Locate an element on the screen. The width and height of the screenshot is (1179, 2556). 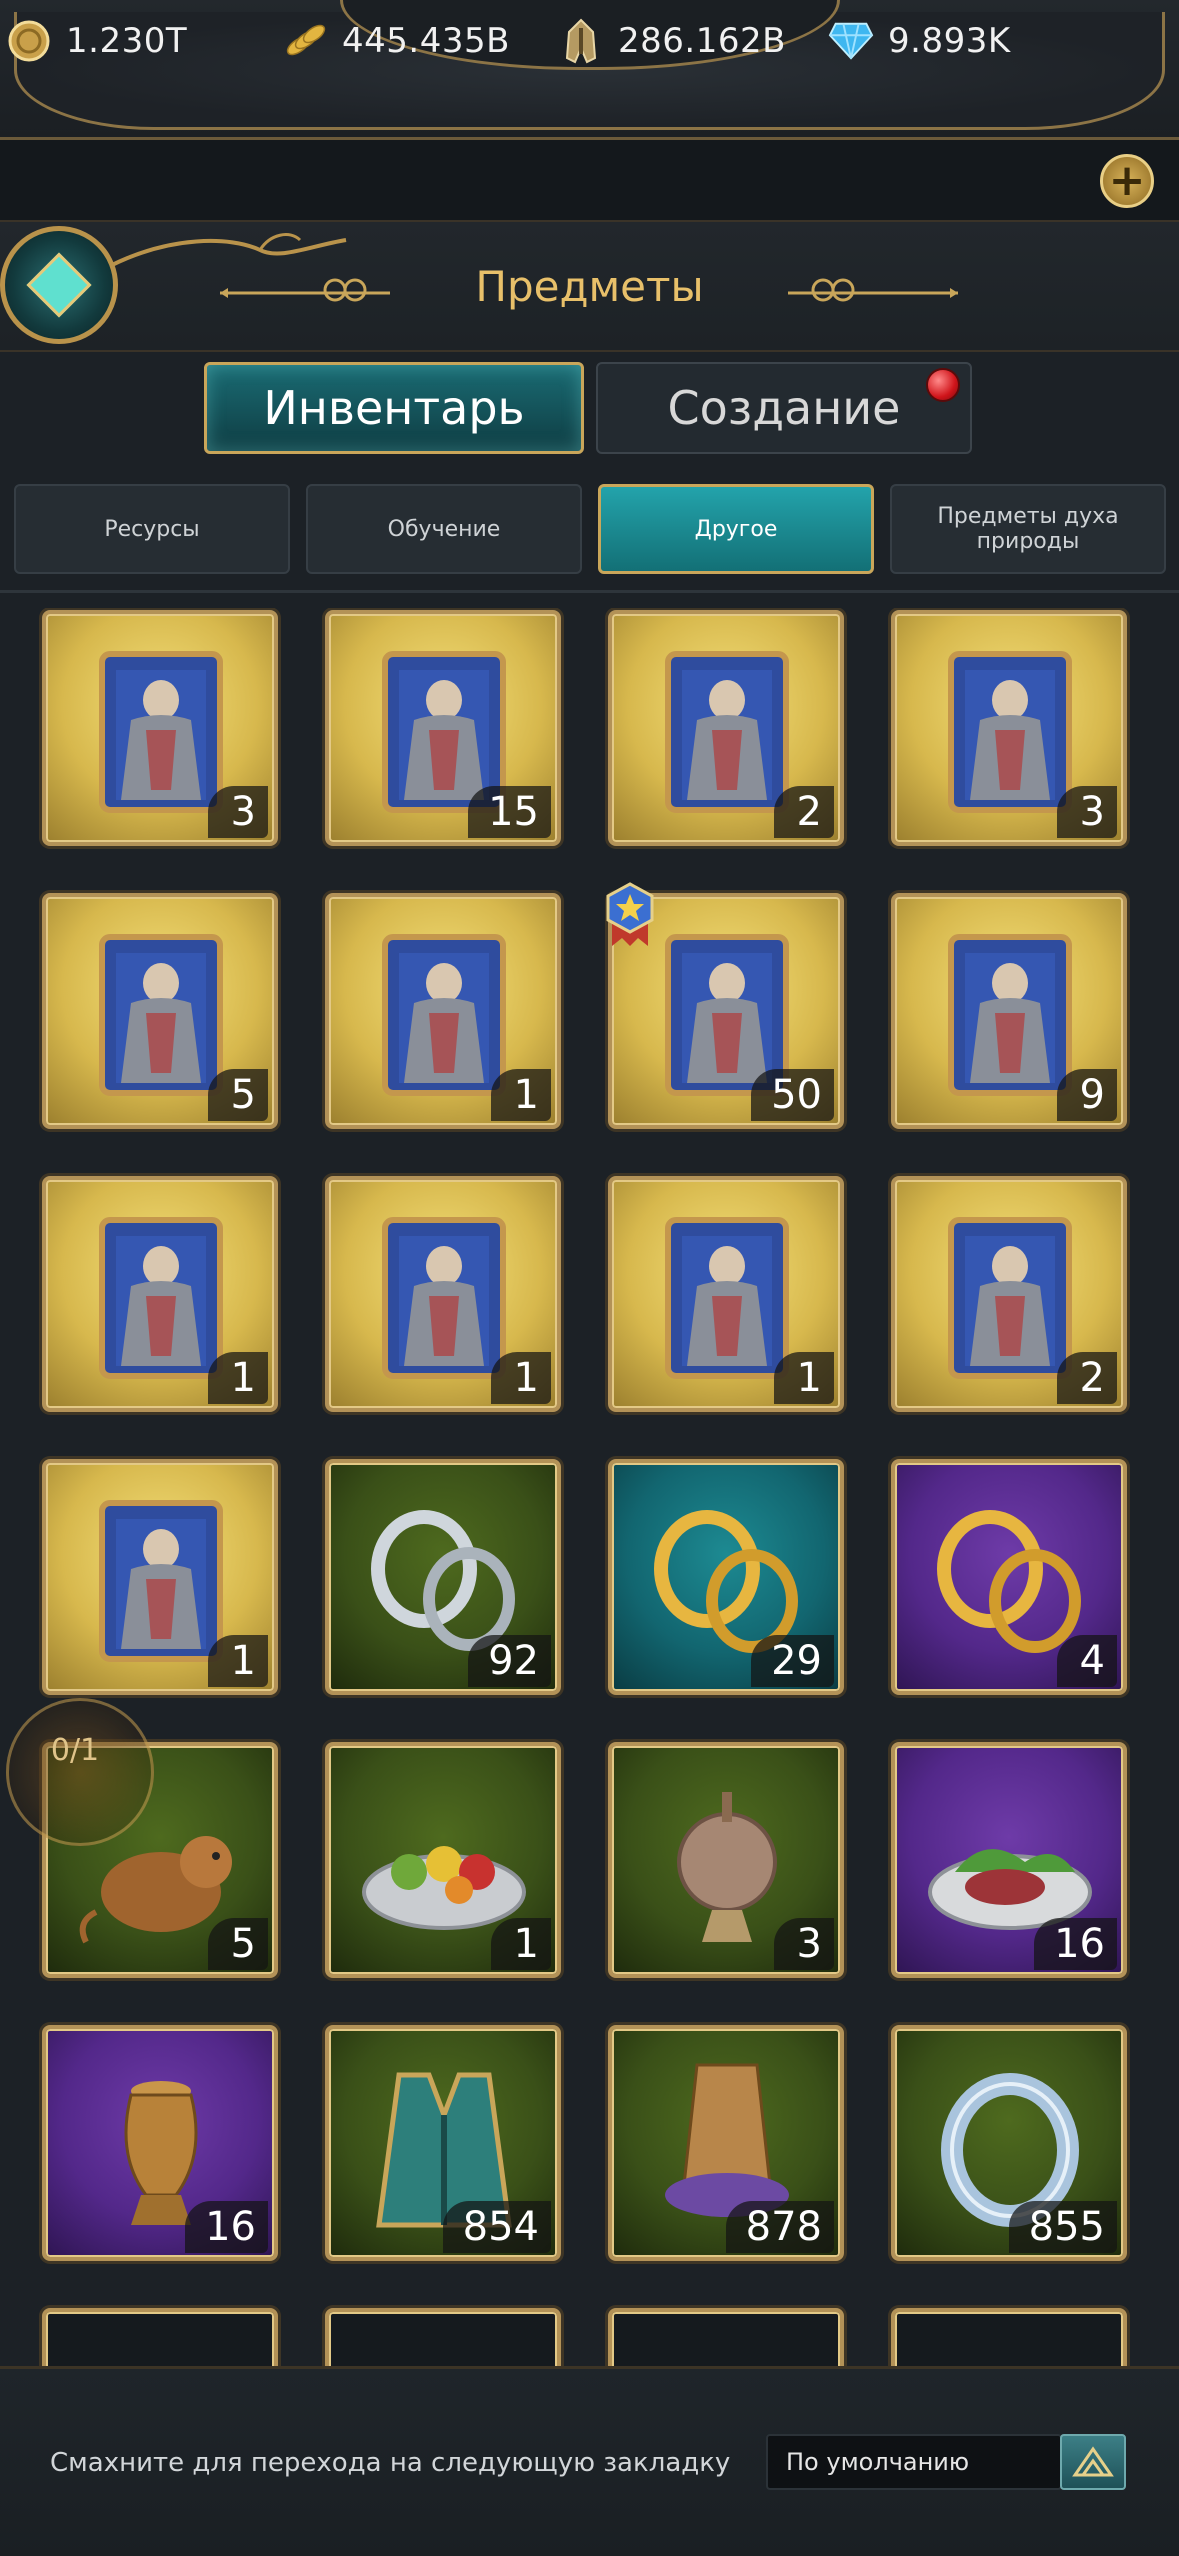
resource-bar is located at coordinates (589, 181).